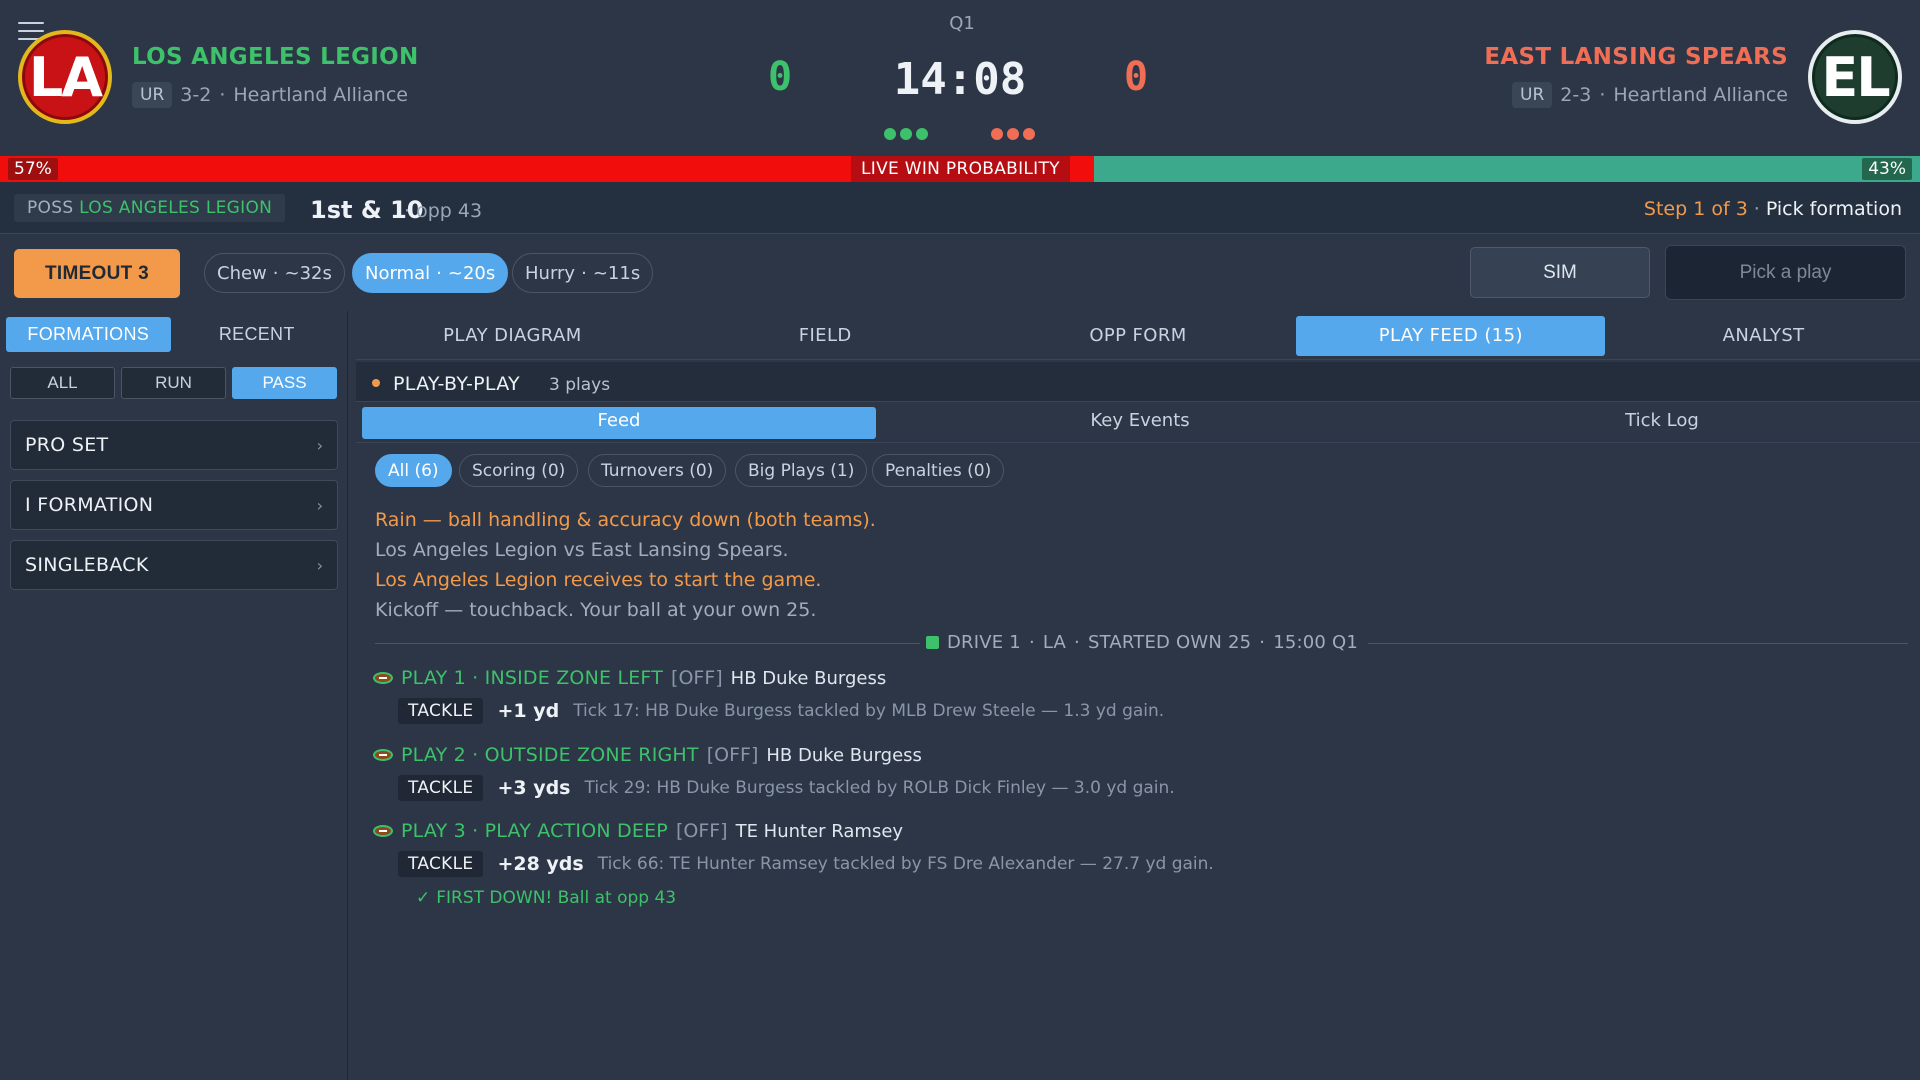  Describe the element at coordinates (97, 273) in the screenshot. I see `timeout-button: TIMEOUT 3` at that location.